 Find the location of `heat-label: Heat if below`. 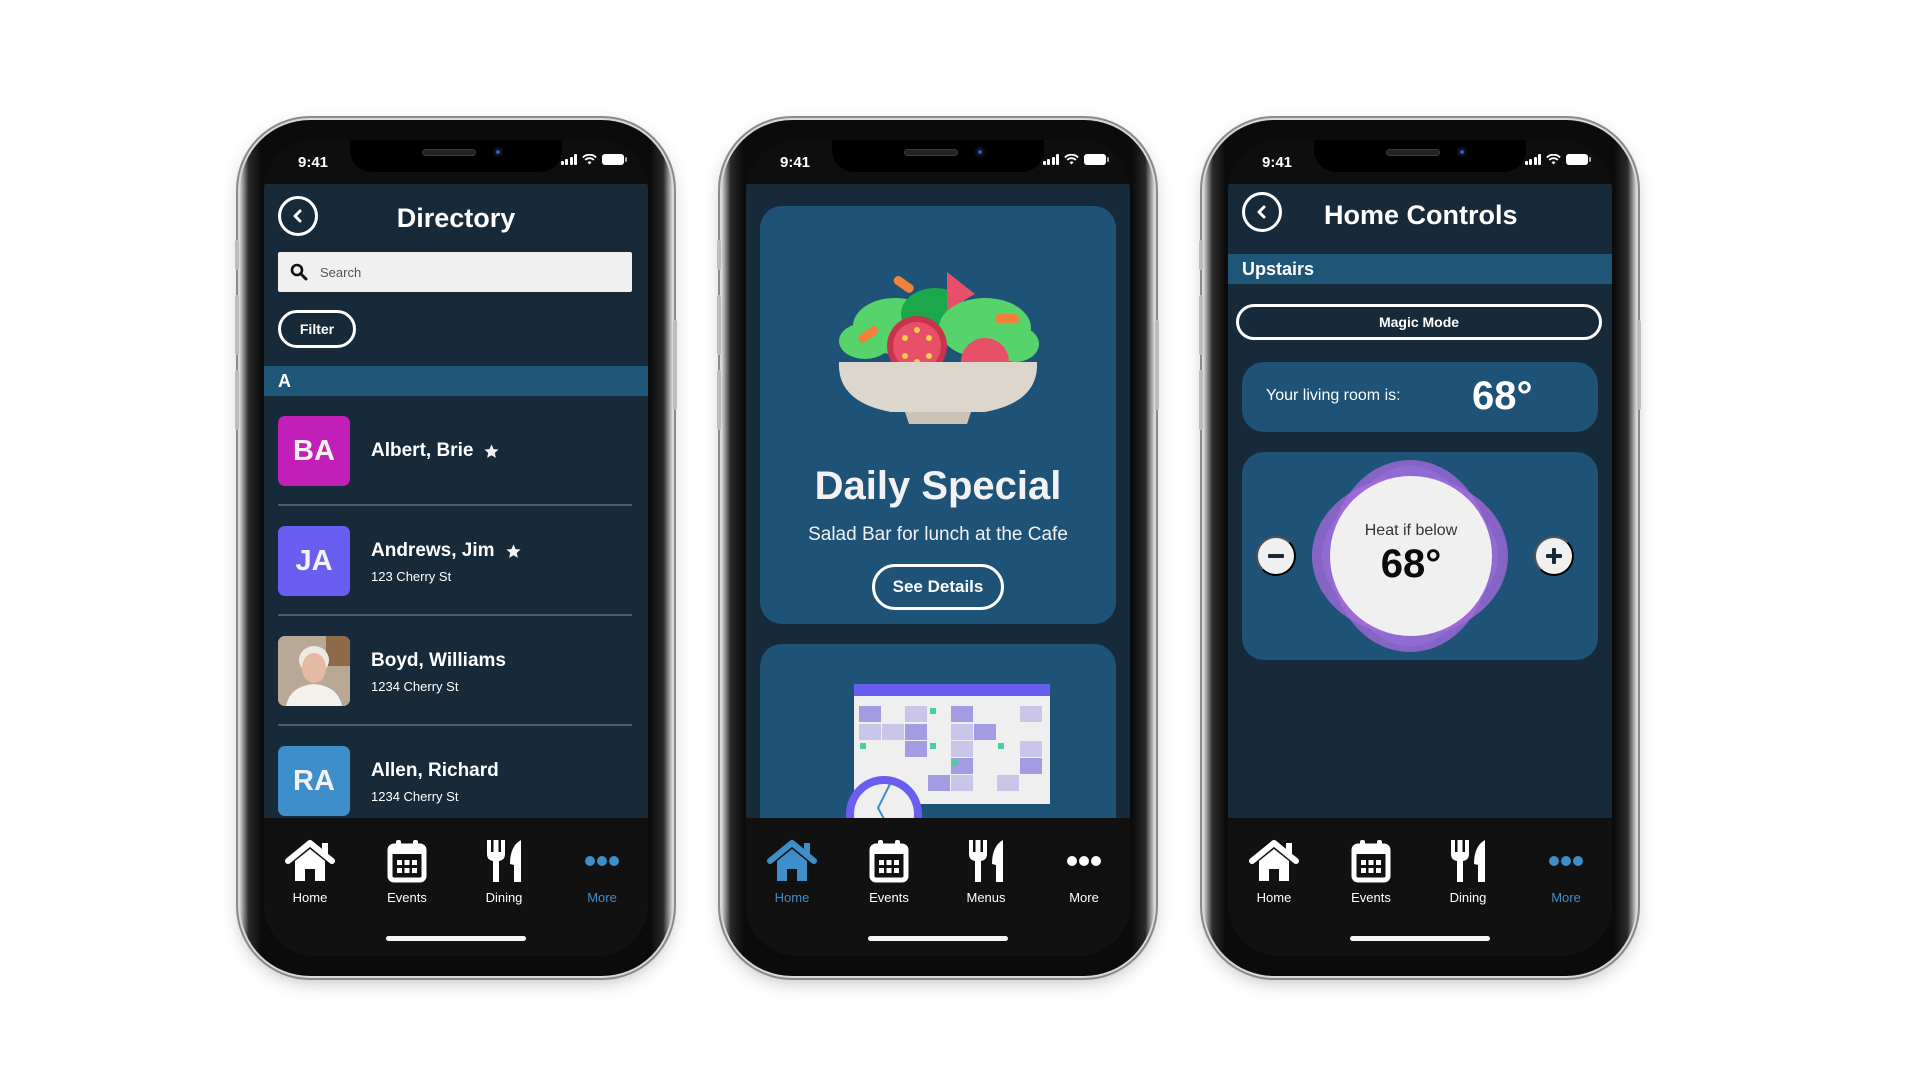

heat-label: Heat if below is located at coordinates (1411, 530).